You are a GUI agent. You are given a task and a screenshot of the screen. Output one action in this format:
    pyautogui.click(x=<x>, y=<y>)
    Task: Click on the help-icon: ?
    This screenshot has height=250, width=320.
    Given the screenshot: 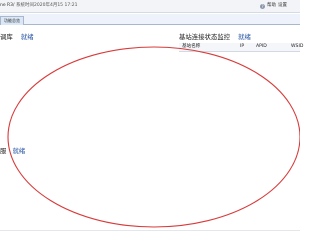 What is the action you would take?
    pyautogui.click(x=262, y=6)
    